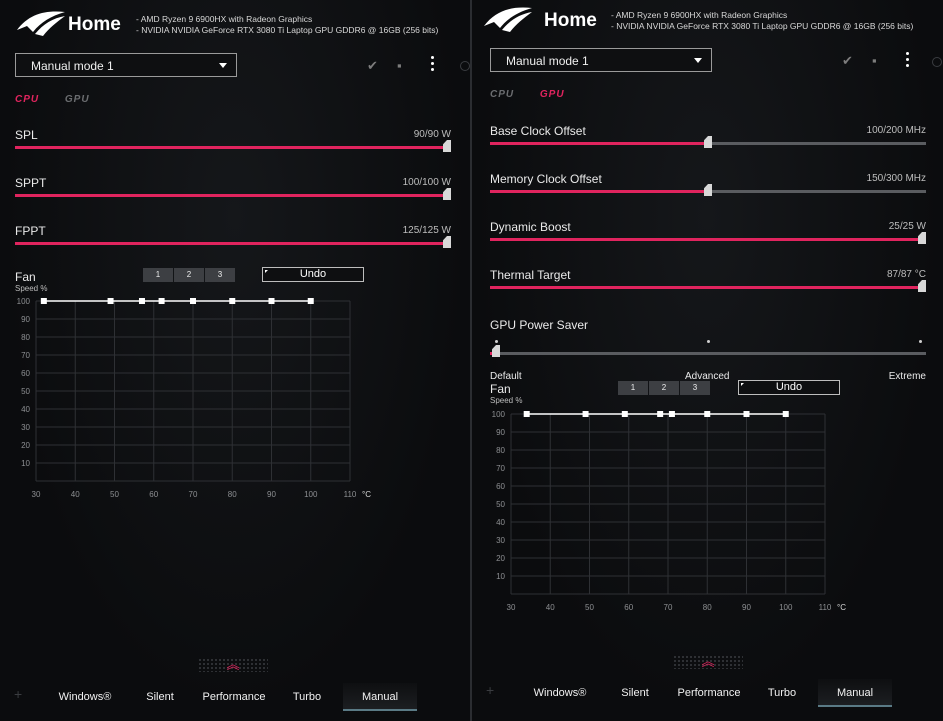 This screenshot has height=721, width=943. I want to click on y-tick-label: 20, so click(25, 445).